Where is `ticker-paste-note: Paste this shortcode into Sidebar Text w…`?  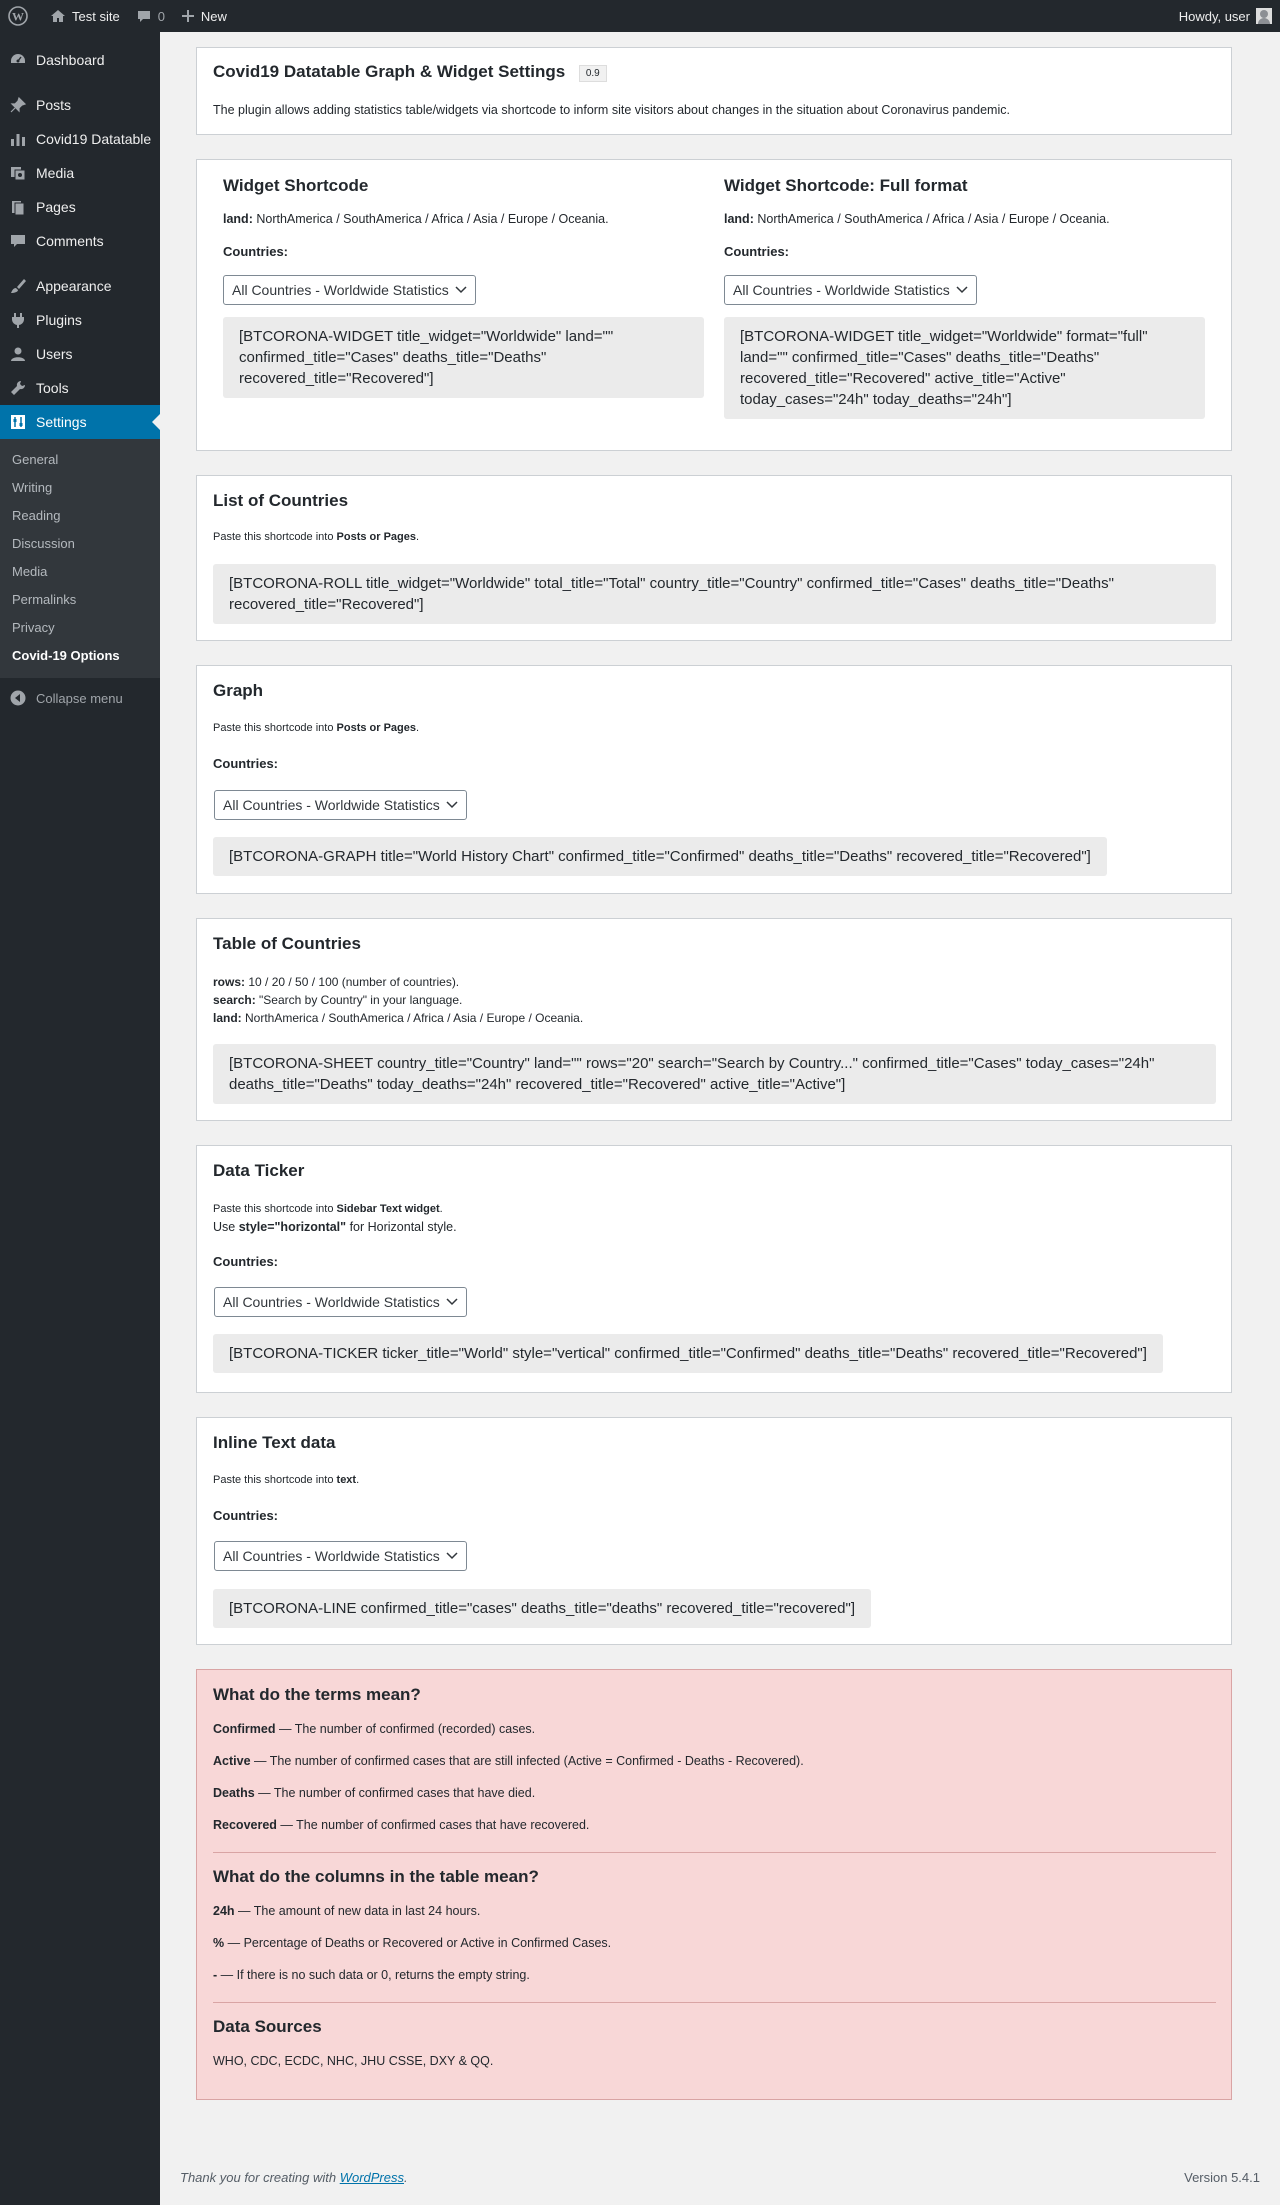
ticker-paste-note: Paste this shortcode into Sidebar Text w… is located at coordinates (328, 1209).